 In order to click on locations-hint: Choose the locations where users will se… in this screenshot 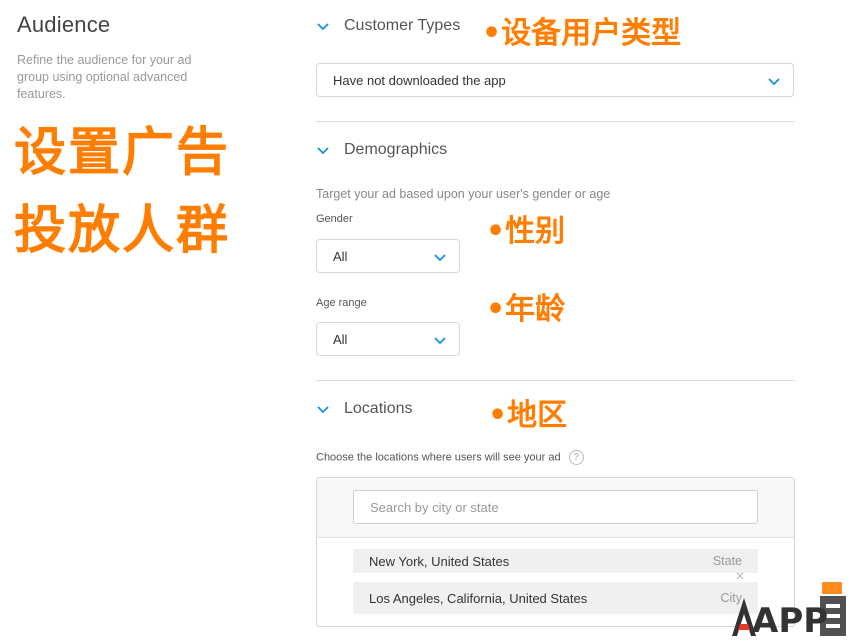, I will do `click(438, 457)`.